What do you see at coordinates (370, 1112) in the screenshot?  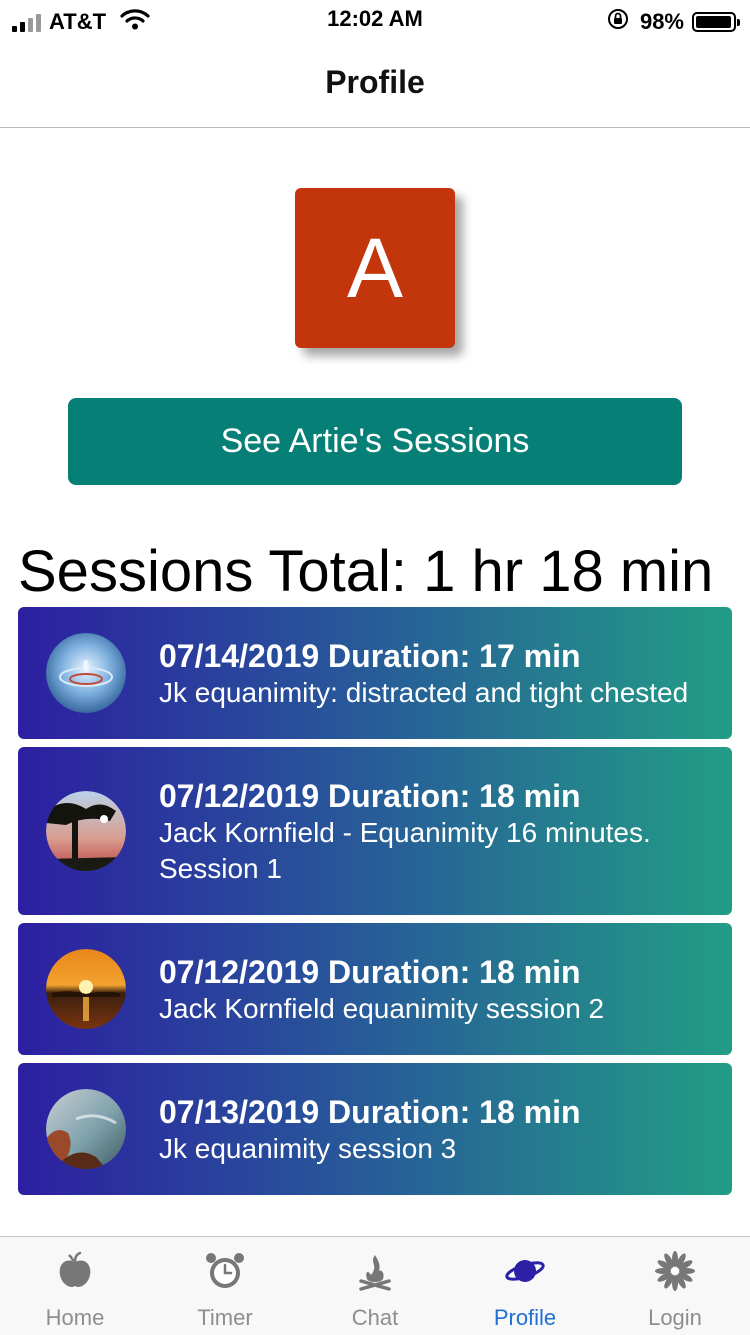 I see `session-title: 07/13/2019 Duration: 18 min` at bounding box center [370, 1112].